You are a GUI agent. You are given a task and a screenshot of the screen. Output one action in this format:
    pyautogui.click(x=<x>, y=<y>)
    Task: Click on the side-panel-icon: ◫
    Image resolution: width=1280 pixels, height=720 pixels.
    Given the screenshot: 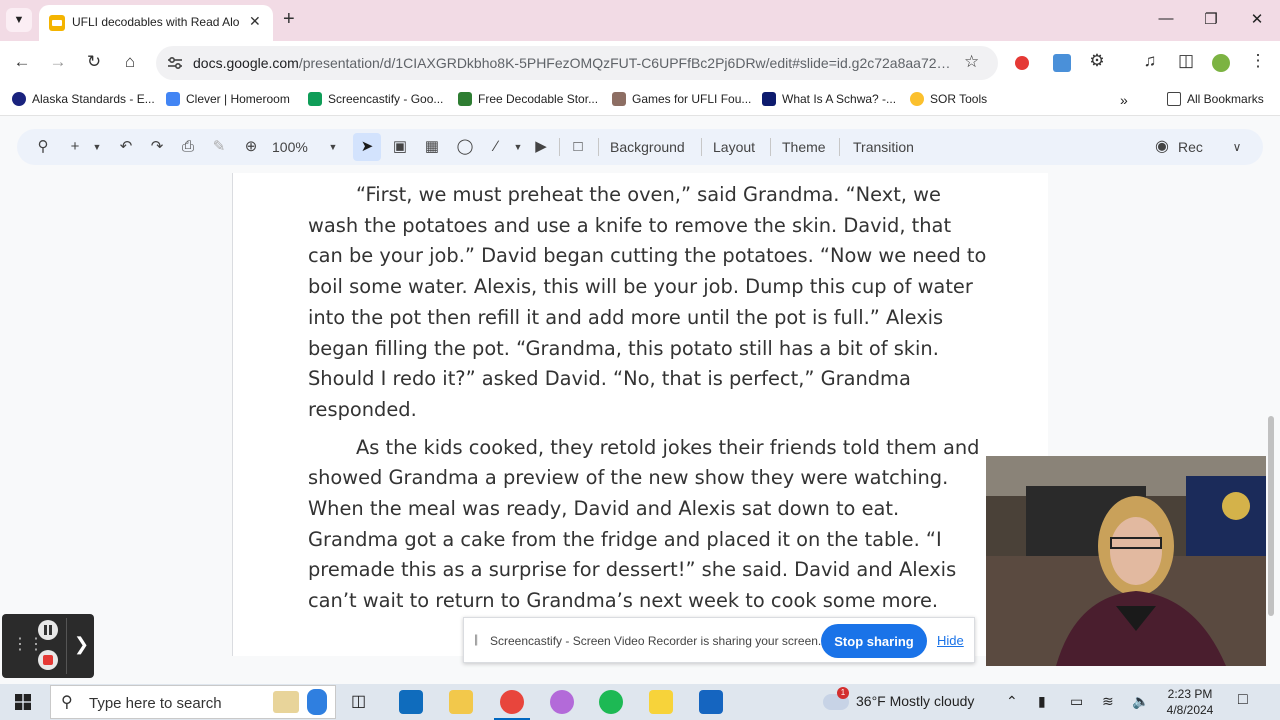 What is the action you would take?
    pyautogui.click(x=1186, y=61)
    